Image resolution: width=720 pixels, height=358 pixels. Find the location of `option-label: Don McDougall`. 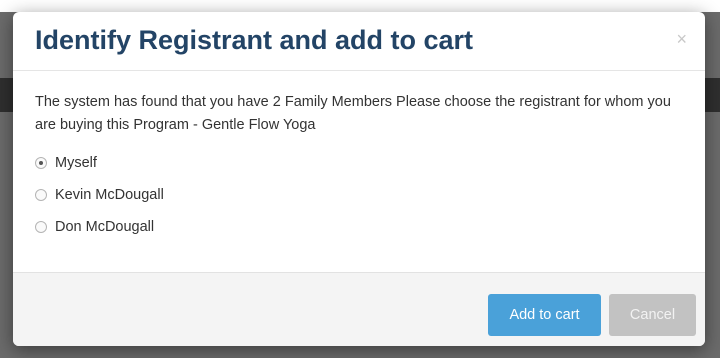

option-label: Don McDougall is located at coordinates (105, 227).